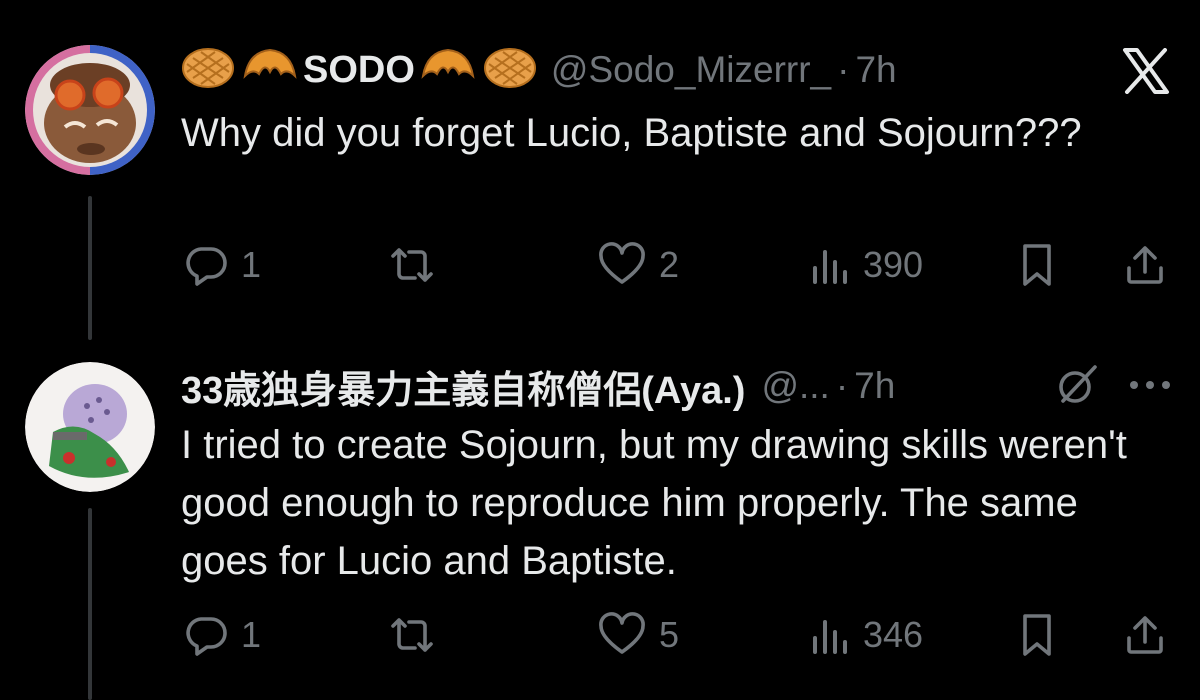  I want to click on display-name: SODO, so click(359, 70).